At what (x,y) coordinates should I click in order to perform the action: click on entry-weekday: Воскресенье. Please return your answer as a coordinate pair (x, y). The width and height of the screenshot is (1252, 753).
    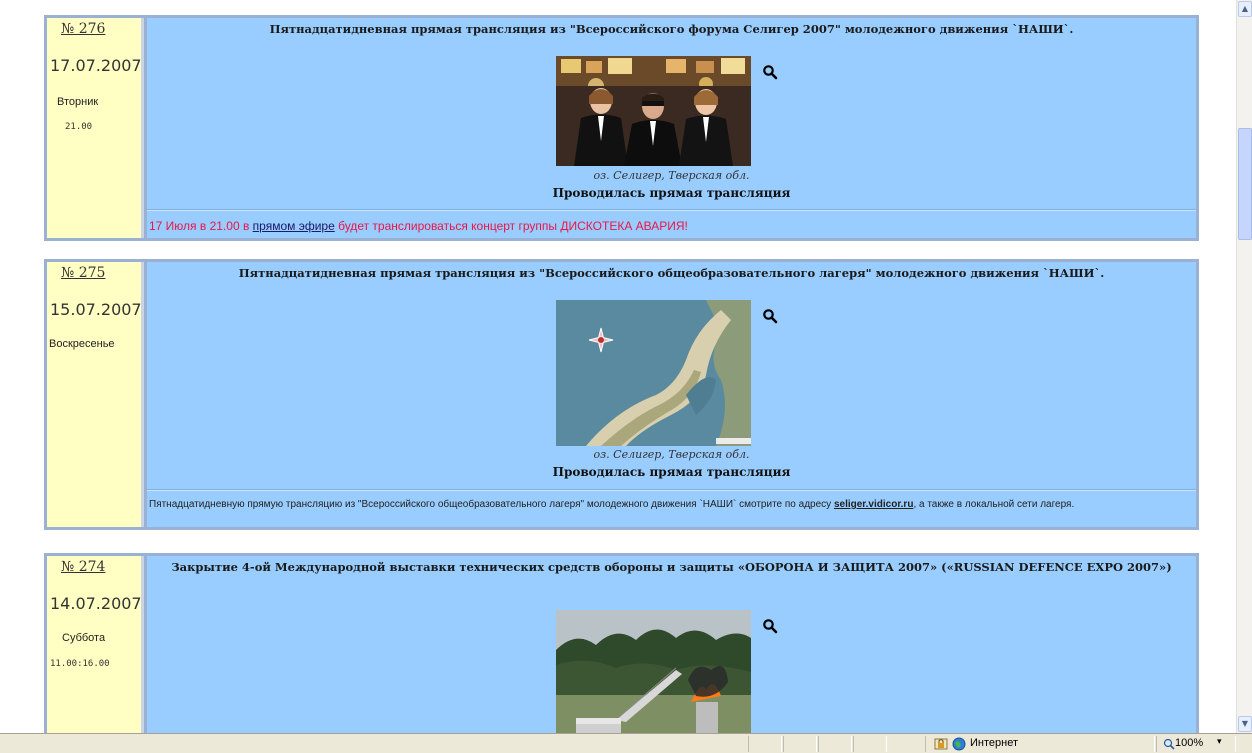
    Looking at the image, I should click on (82, 344).